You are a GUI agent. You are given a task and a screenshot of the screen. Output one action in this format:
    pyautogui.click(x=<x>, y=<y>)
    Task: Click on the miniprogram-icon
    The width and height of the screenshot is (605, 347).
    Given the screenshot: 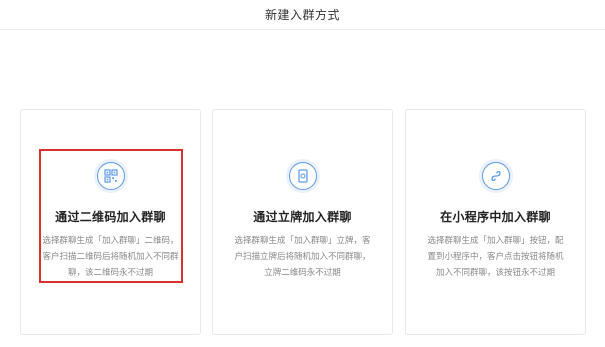 What is the action you would take?
    pyautogui.click(x=495, y=176)
    